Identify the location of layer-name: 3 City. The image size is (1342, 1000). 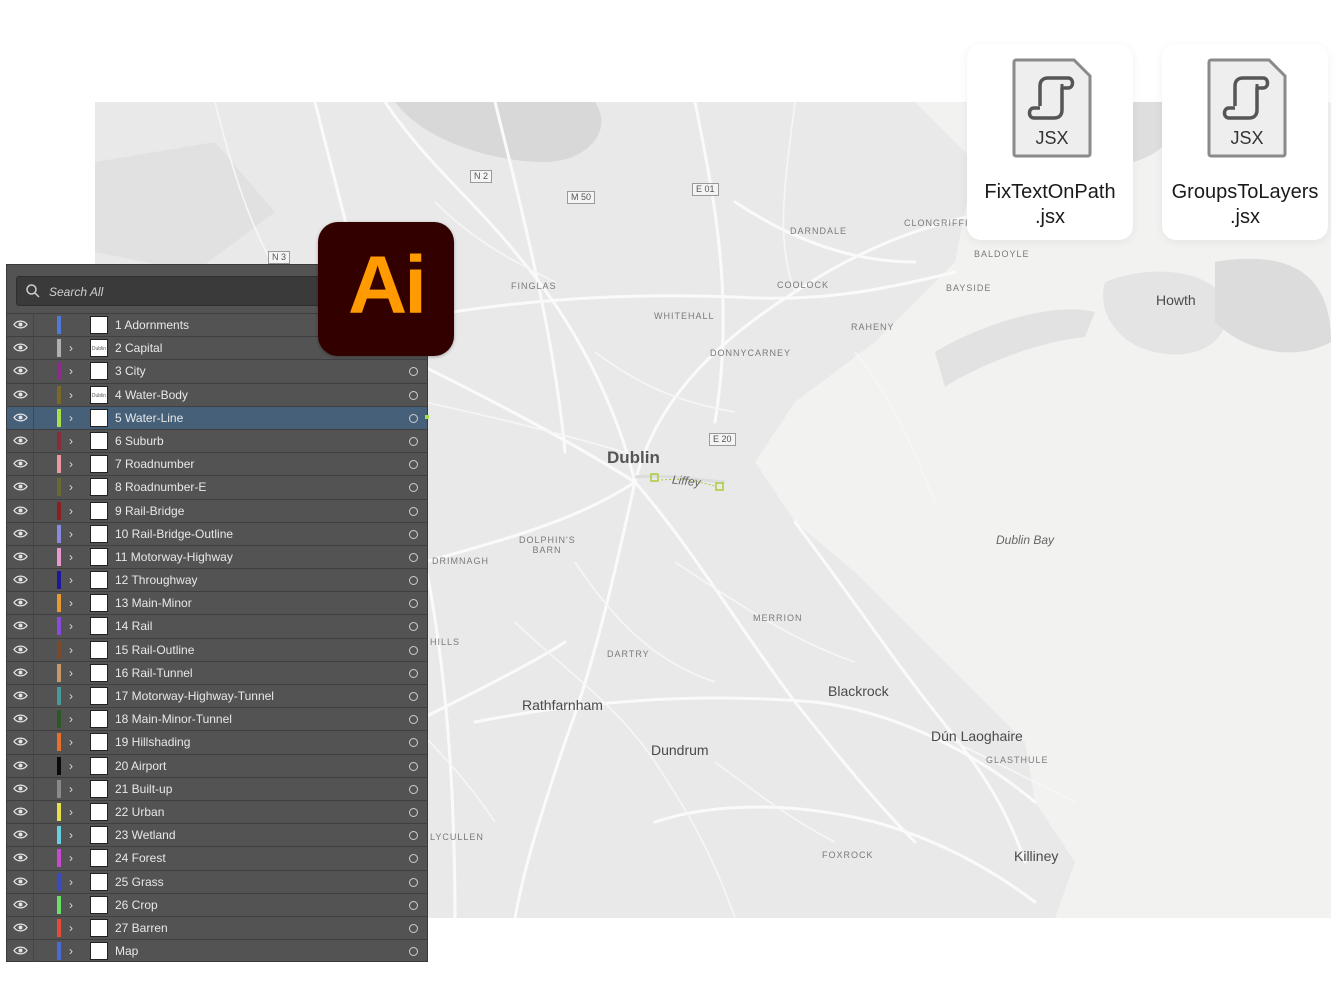
(130, 371).